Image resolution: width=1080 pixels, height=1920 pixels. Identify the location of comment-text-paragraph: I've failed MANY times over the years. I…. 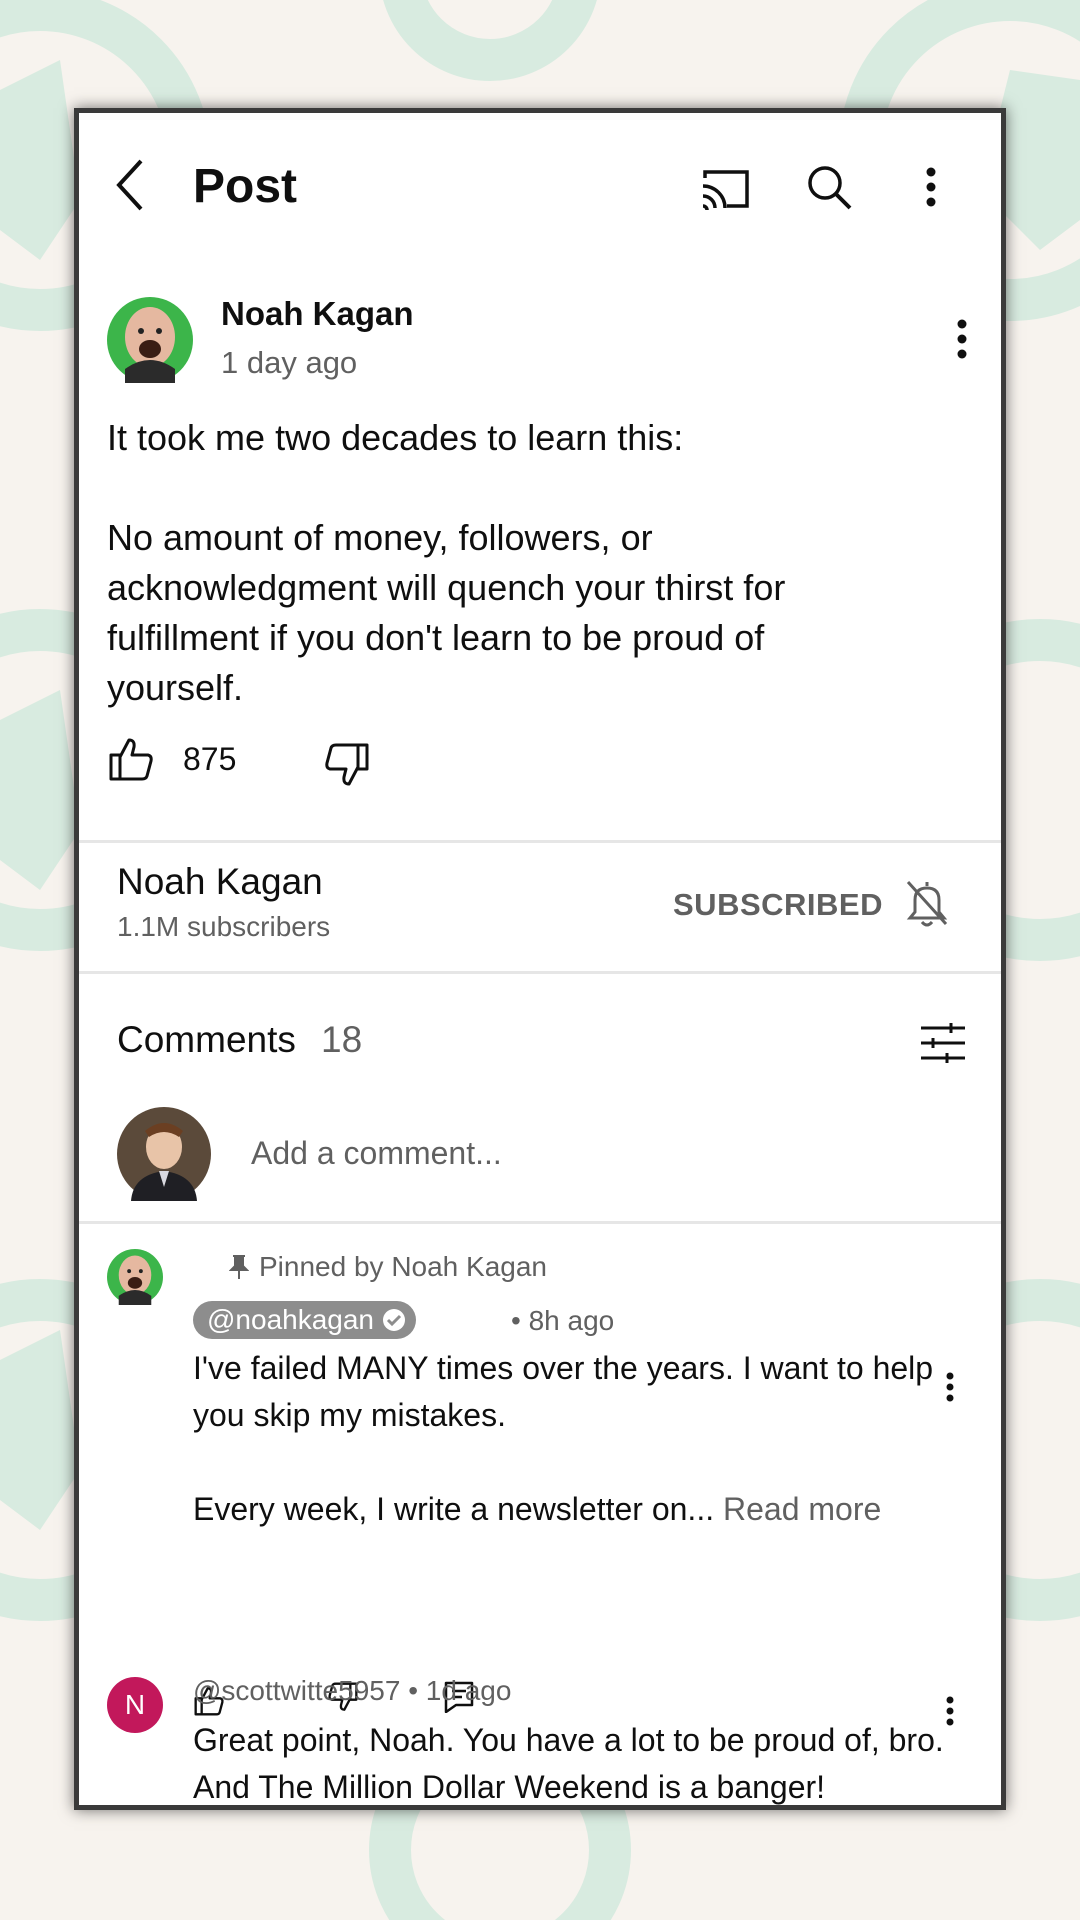
(563, 1391).